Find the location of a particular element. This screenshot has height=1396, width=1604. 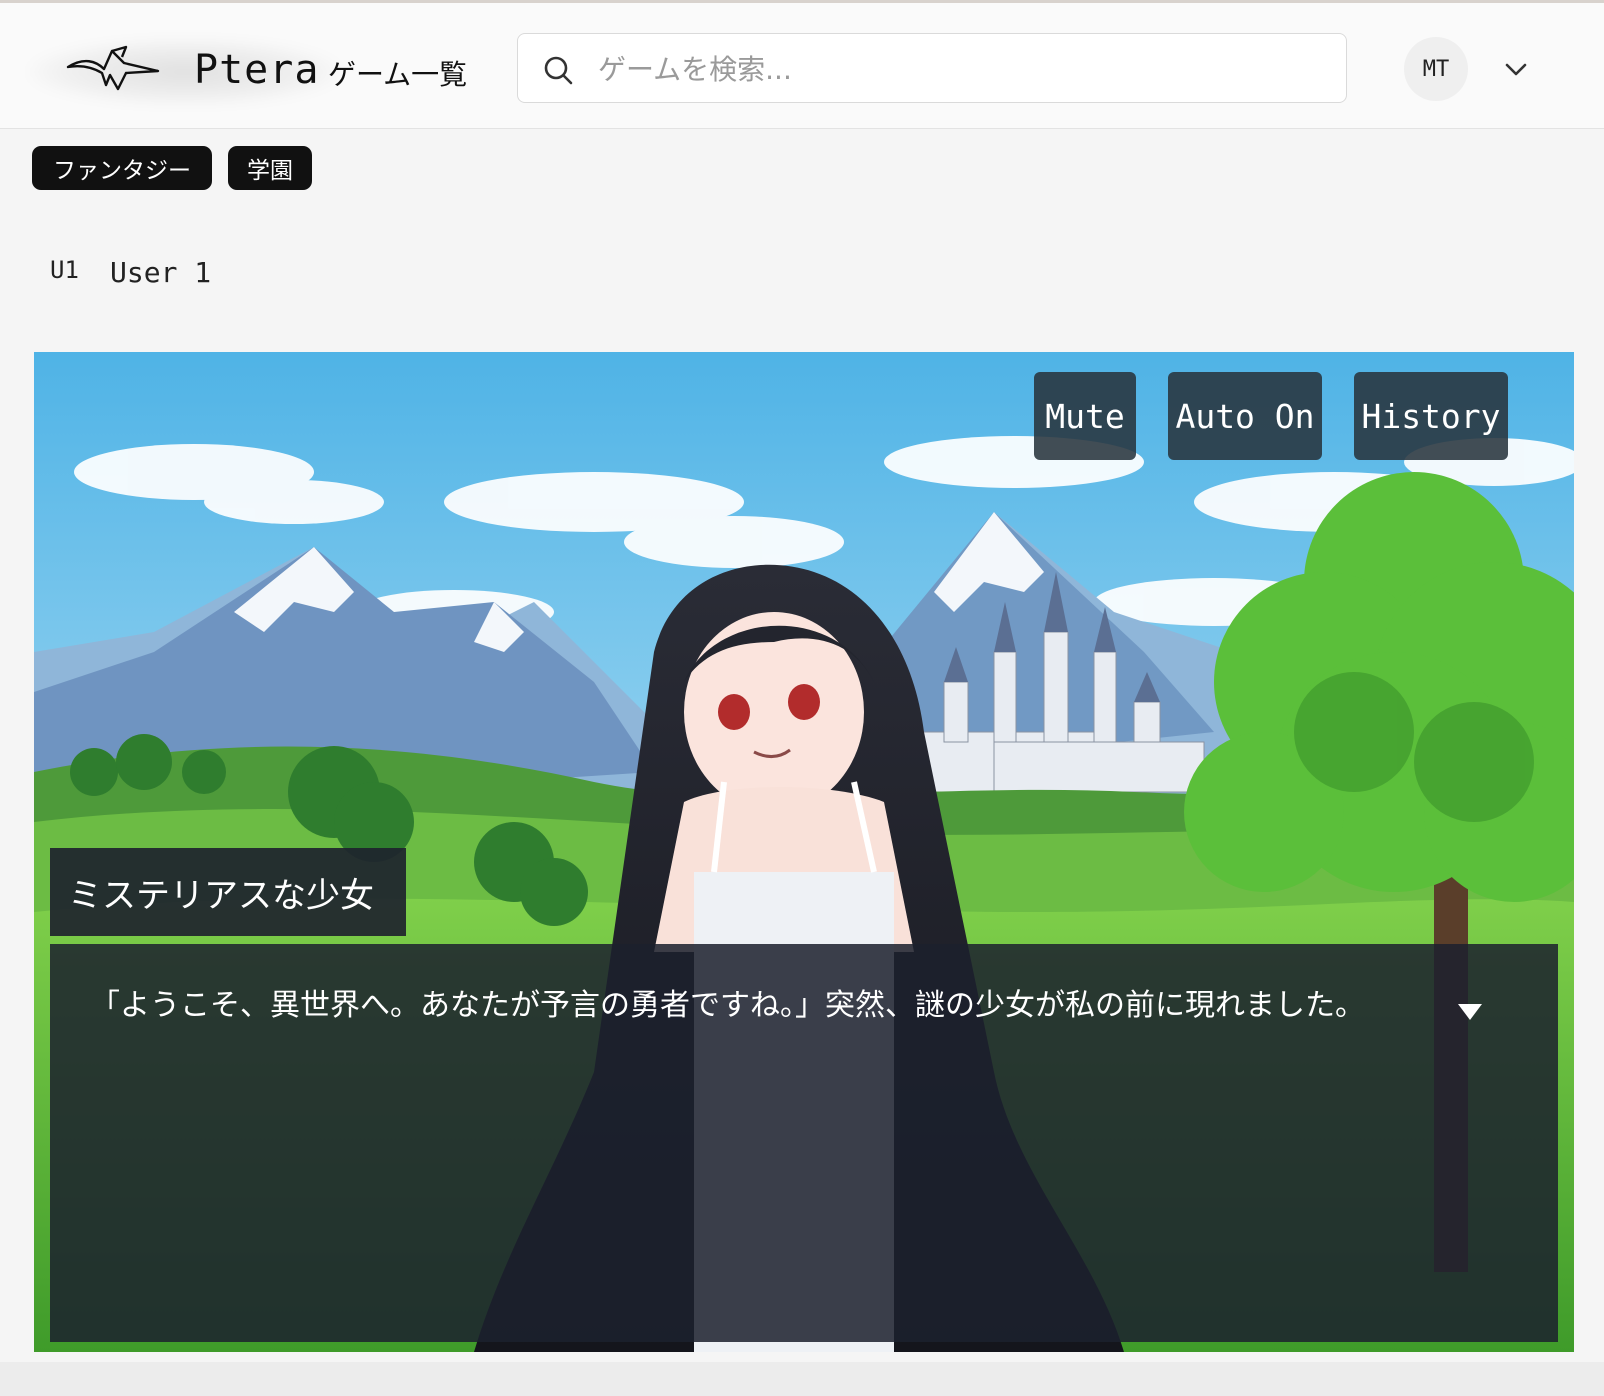

author-name: User 1 is located at coordinates (160, 272).